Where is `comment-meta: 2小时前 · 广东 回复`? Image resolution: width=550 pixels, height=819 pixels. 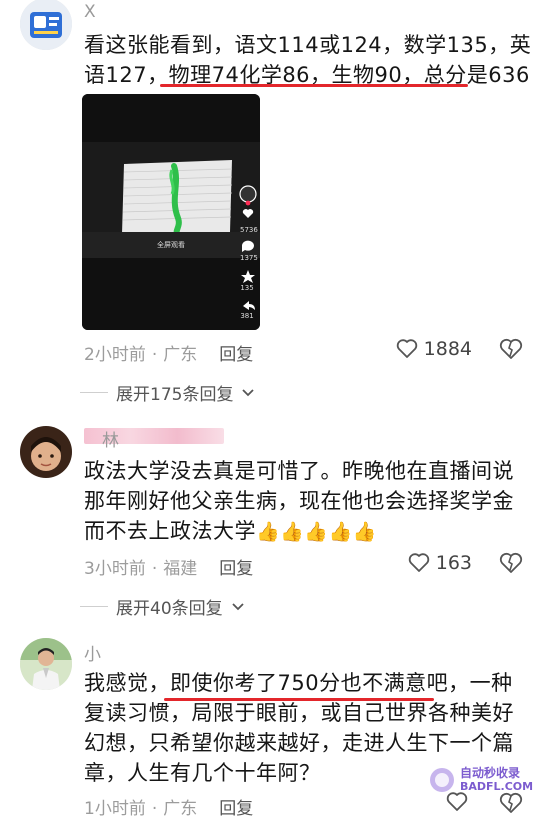 comment-meta: 2小时前 · 广东 回复 is located at coordinates (169, 355).